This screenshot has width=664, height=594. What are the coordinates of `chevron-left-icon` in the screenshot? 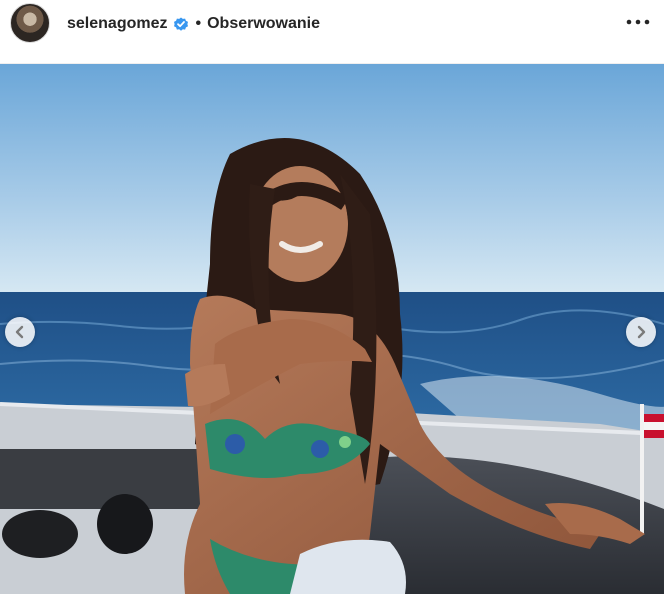 It's located at (19, 332).